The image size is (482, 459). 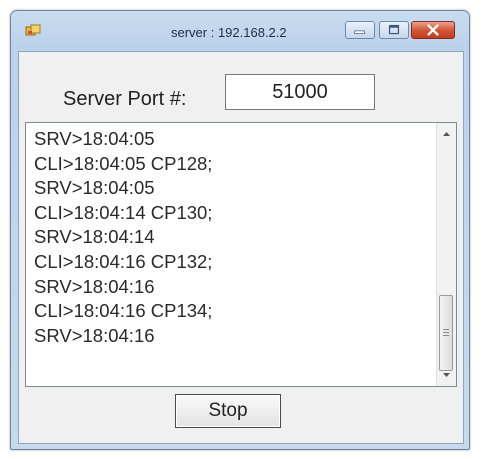 What do you see at coordinates (123, 261) in the screenshot?
I see `log-line: CLI>18:04:16 CP132;` at bounding box center [123, 261].